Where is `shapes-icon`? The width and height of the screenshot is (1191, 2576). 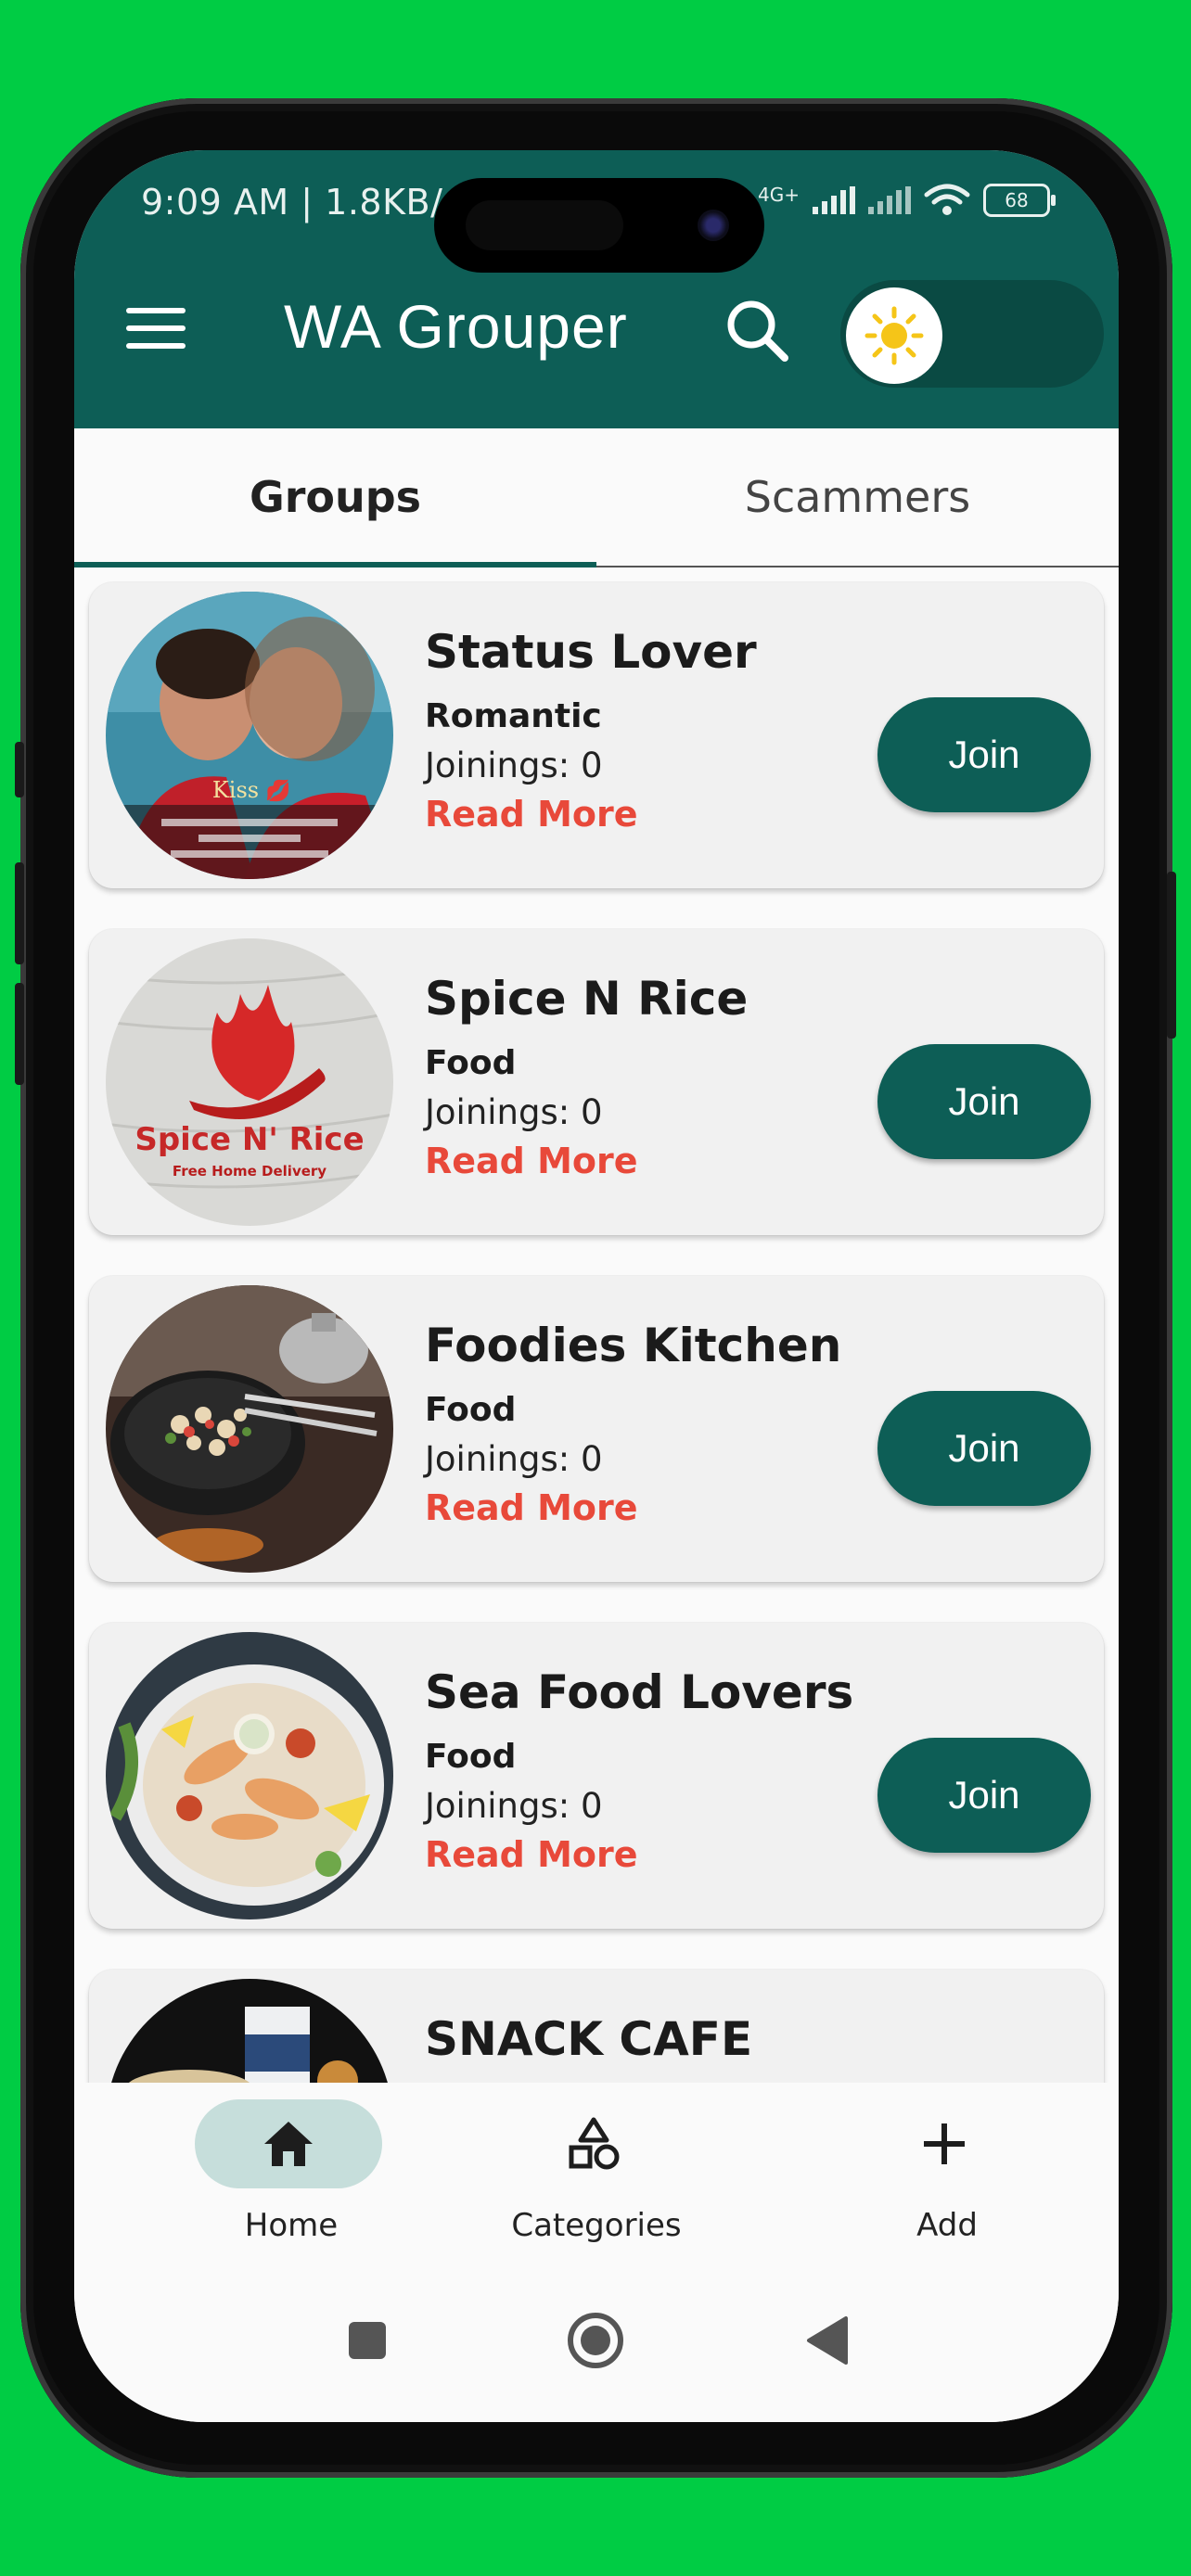 shapes-icon is located at coordinates (594, 2143).